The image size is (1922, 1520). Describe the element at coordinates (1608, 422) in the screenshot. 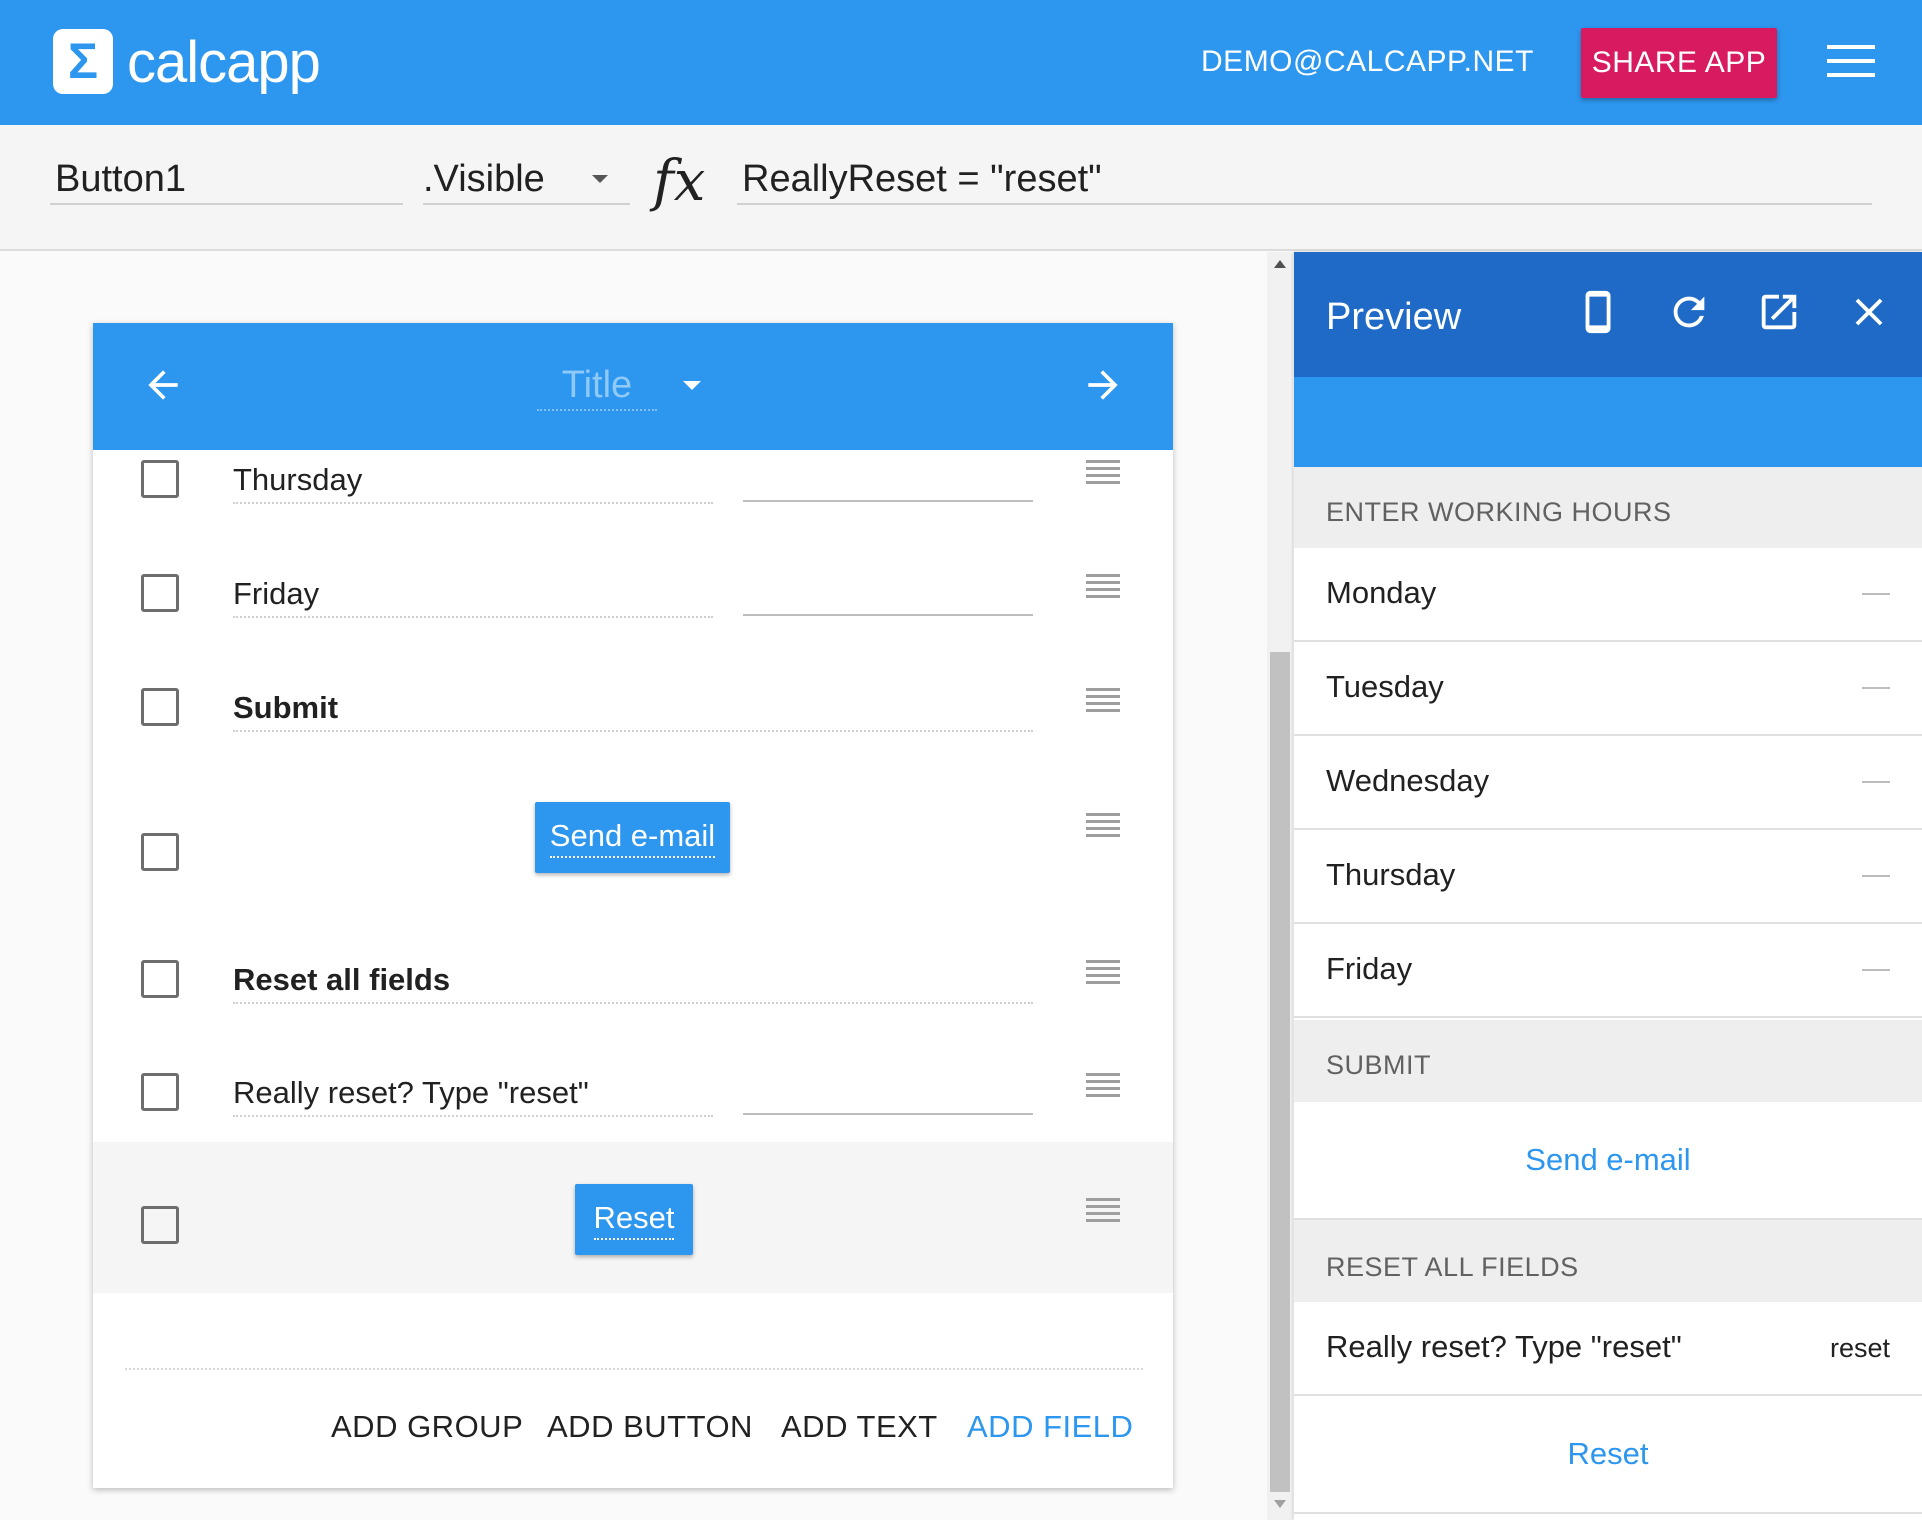

I see `preview-screen-bar` at that location.